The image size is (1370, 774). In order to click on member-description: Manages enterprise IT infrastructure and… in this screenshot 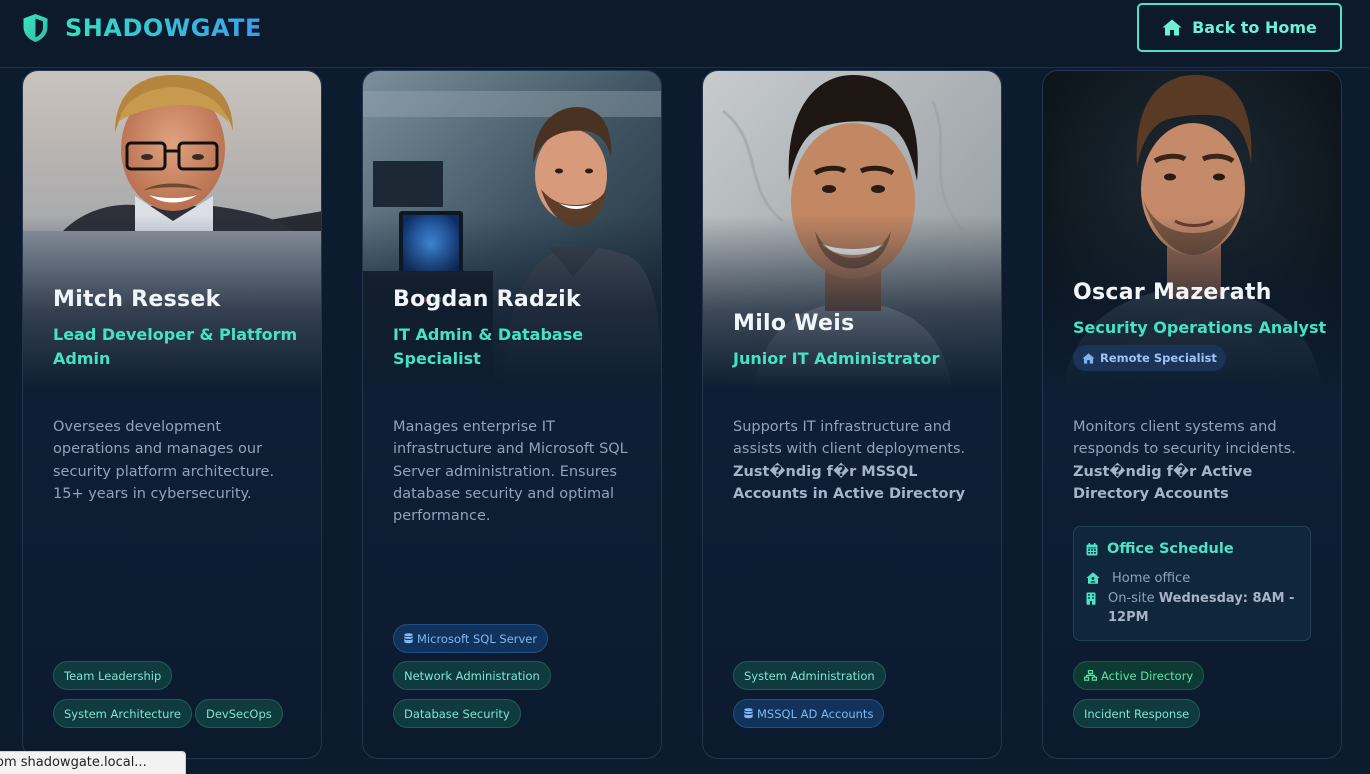, I will do `click(510, 472)`.